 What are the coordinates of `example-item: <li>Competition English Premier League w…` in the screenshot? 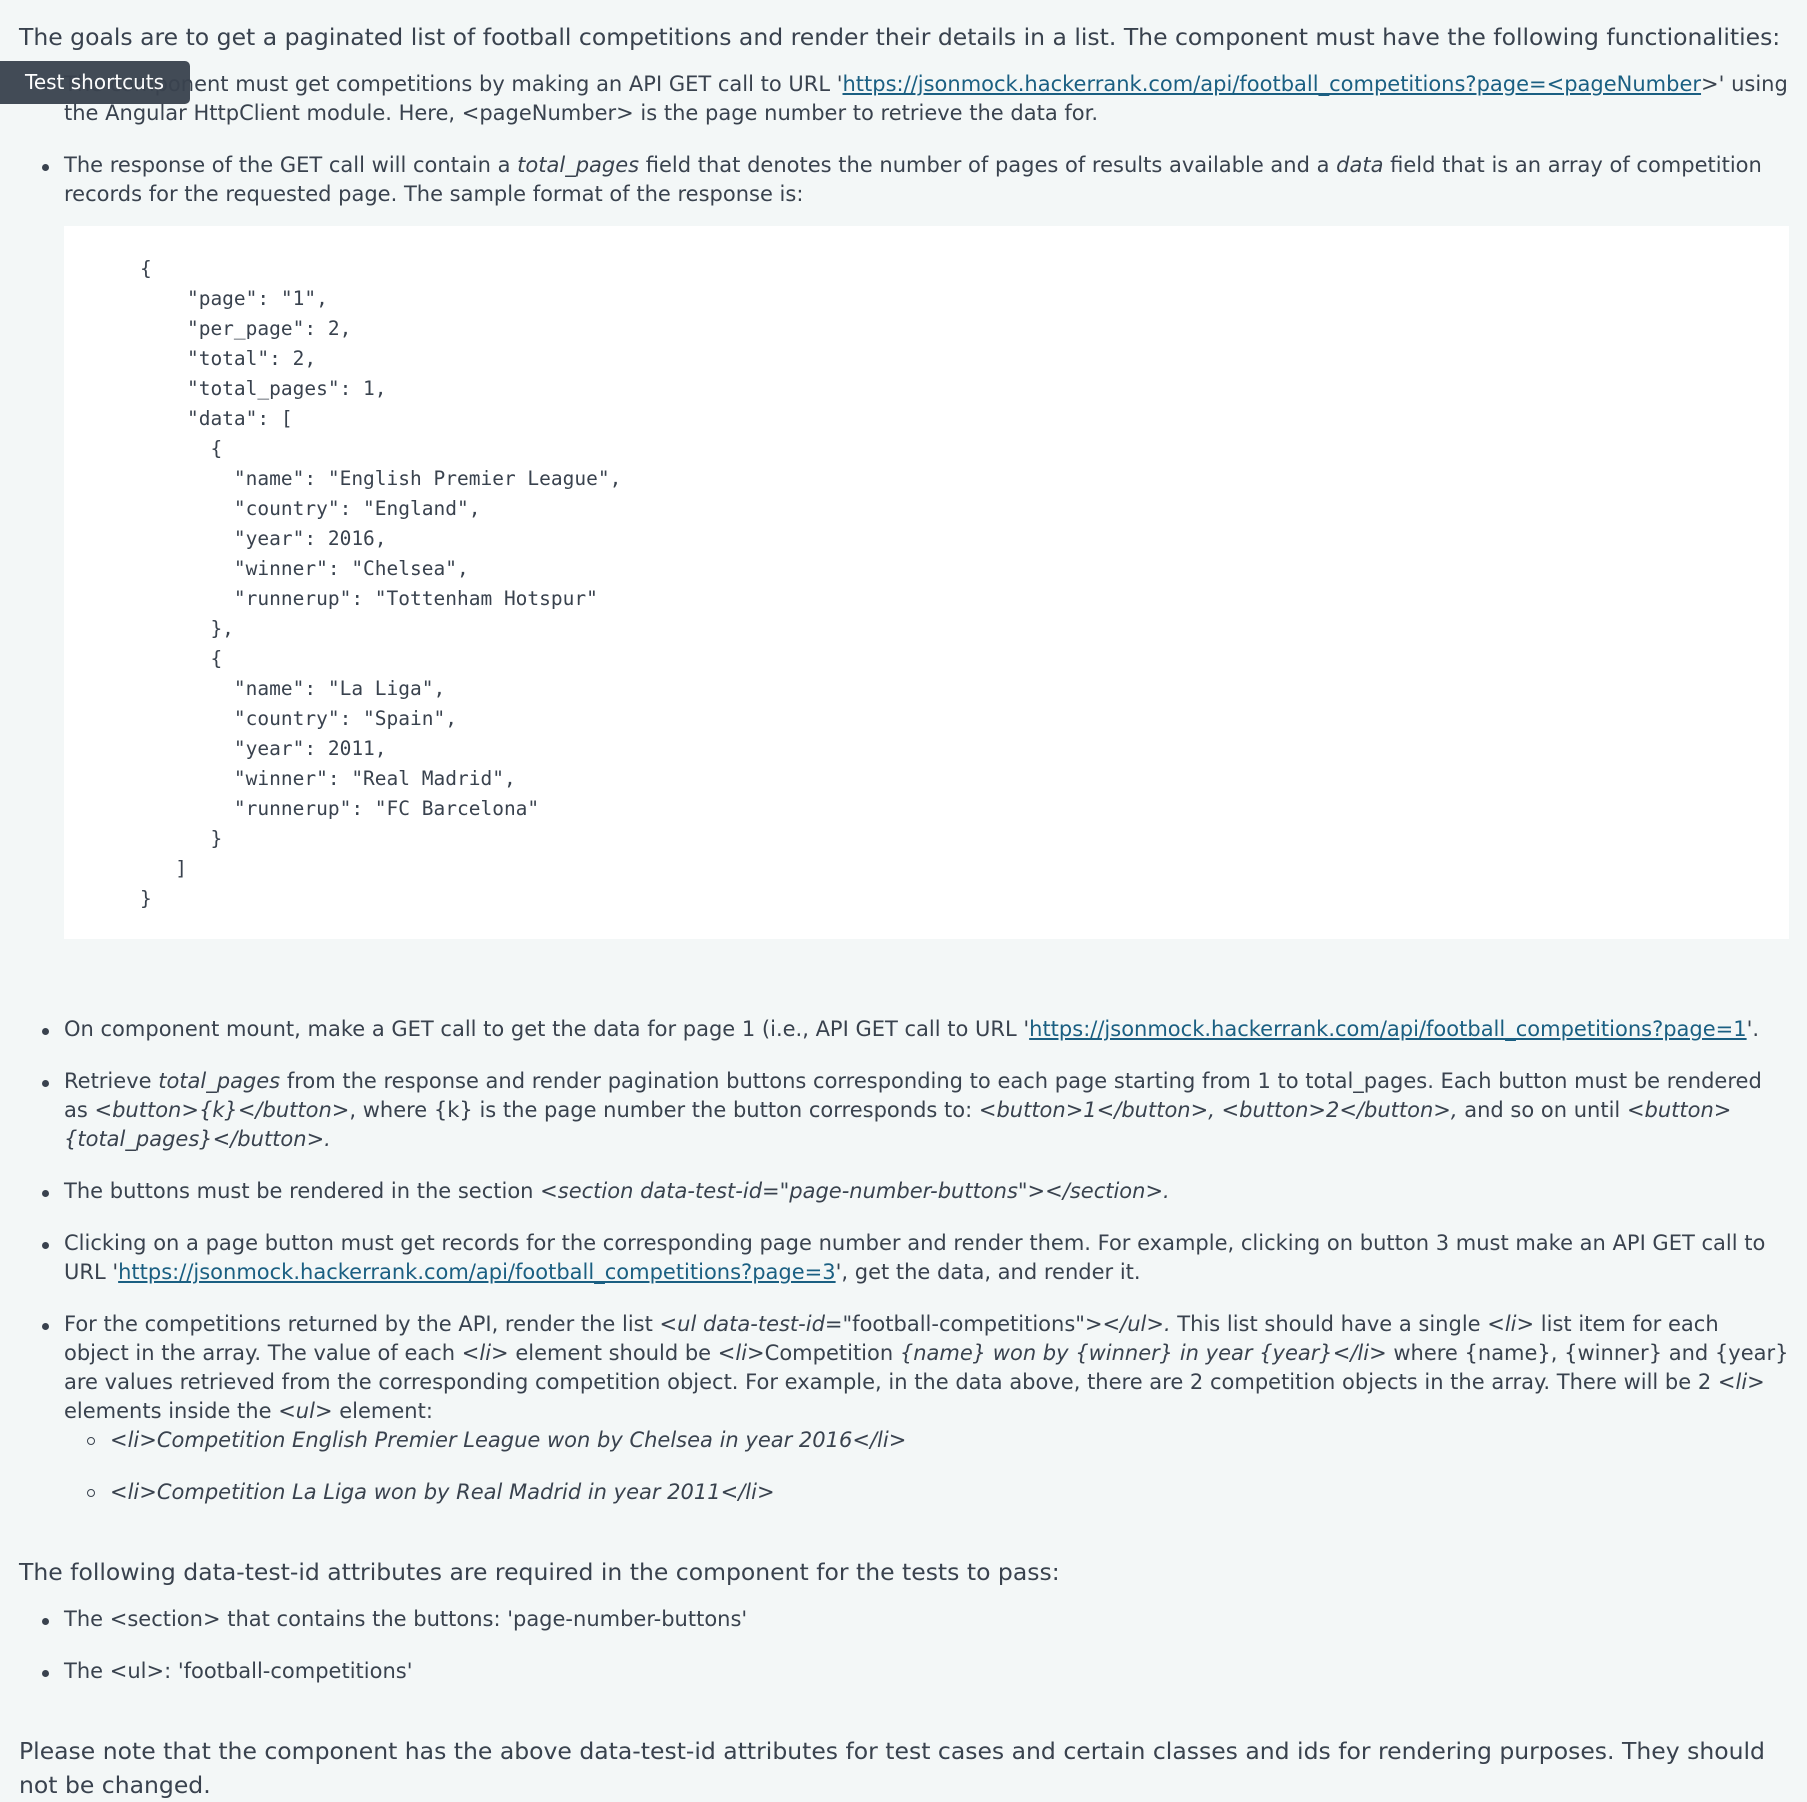 It's located at (904, 1440).